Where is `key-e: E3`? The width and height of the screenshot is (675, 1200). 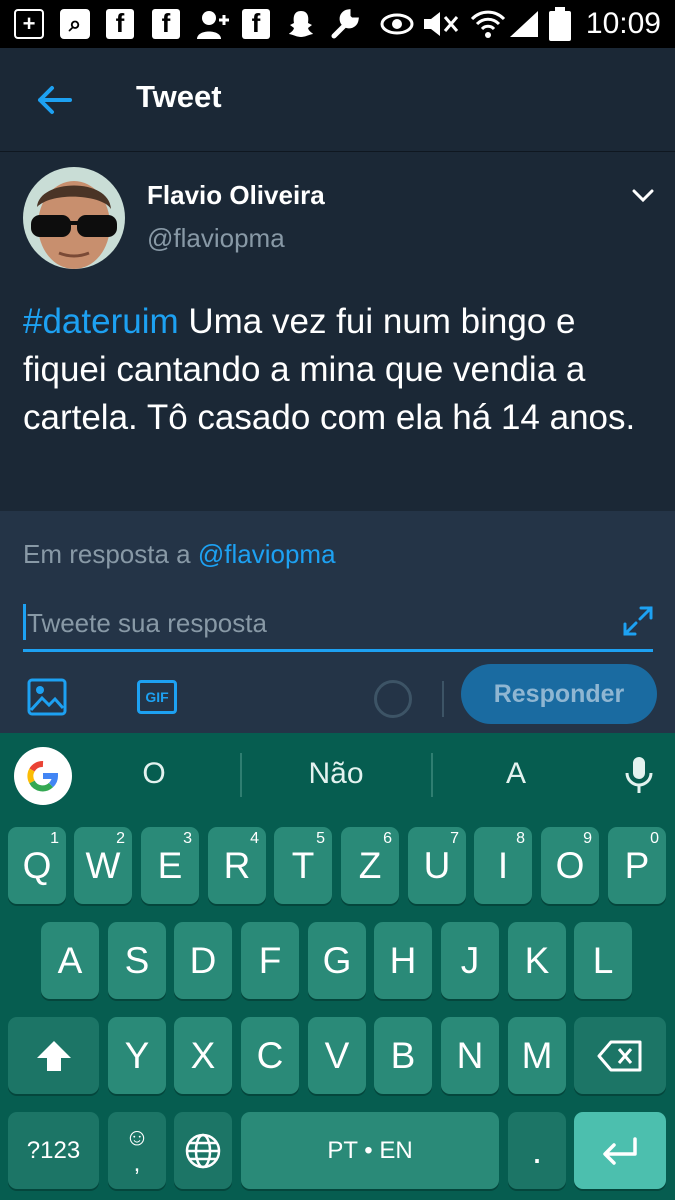 key-e: E3 is located at coordinates (170, 865).